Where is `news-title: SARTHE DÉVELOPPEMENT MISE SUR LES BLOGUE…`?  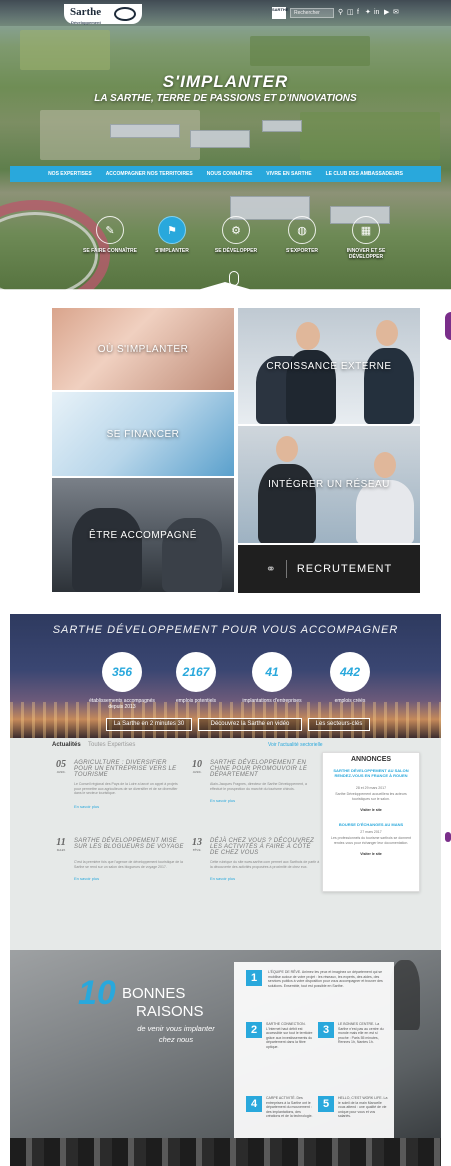 news-title: SARTHE DÉVELOPPEMENT MISE SUR LES BLOGUE… is located at coordinates (129, 844).